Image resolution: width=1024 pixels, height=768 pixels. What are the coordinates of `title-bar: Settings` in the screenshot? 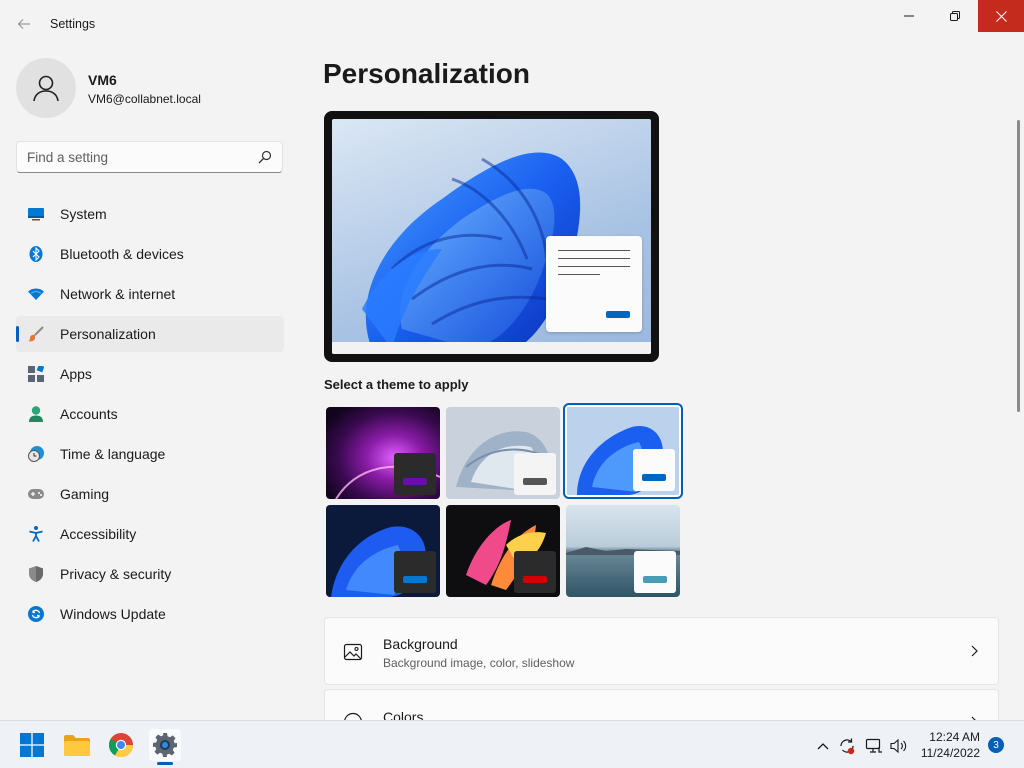 It's located at (512, 24).